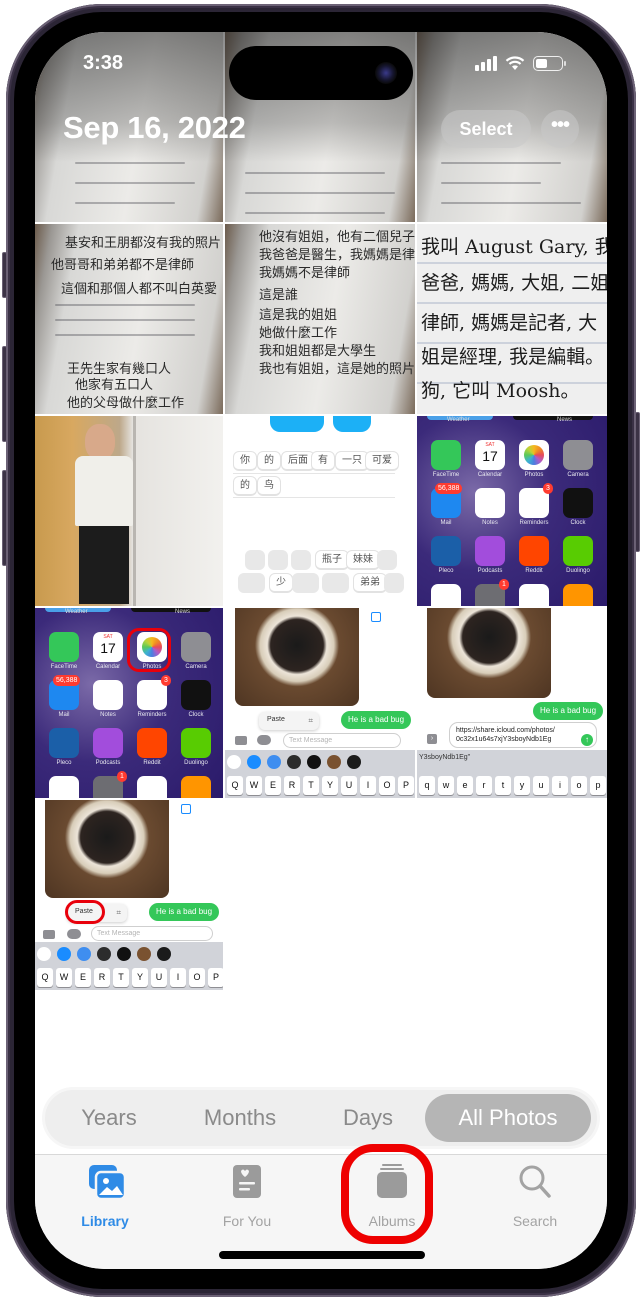 This screenshot has height=1301, width=642. What do you see at coordinates (427, 785) in the screenshot?
I see `keyboard-key: q` at bounding box center [427, 785].